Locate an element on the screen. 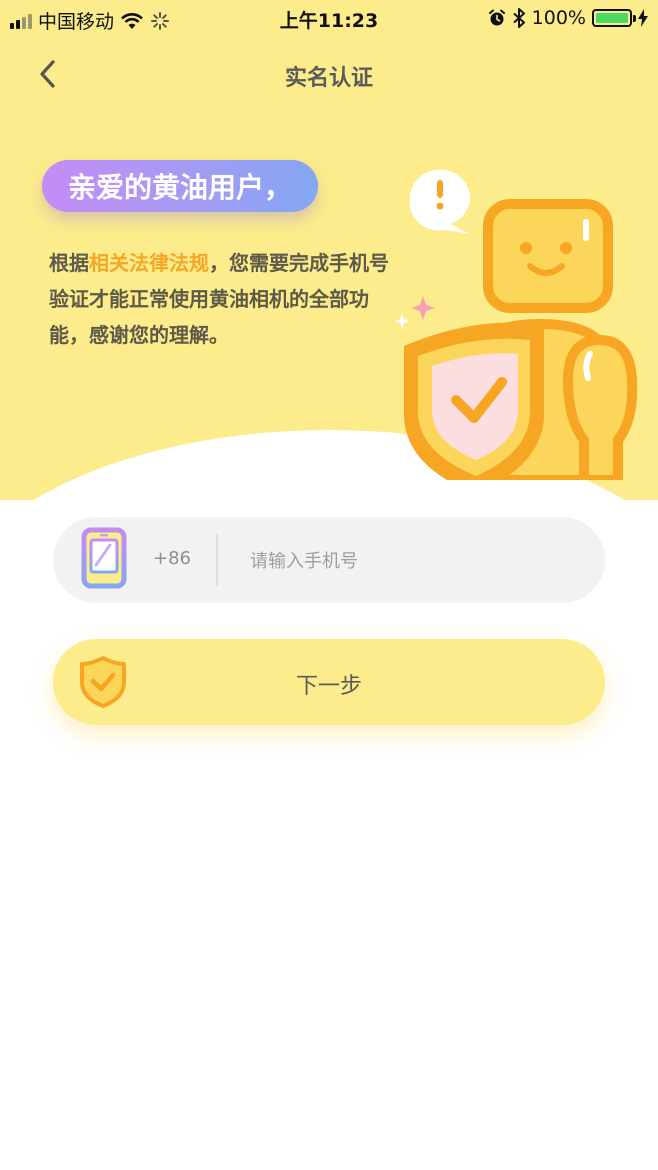  law-link-text: 相关法律法规 is located at coordinates (149, 263).